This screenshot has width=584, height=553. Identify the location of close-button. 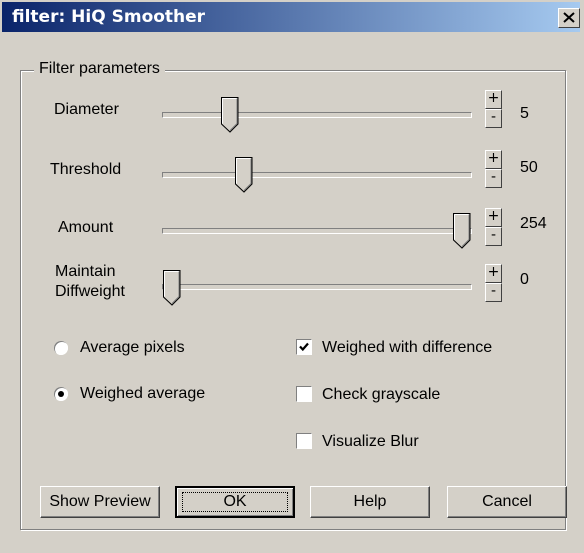
(569, 18).